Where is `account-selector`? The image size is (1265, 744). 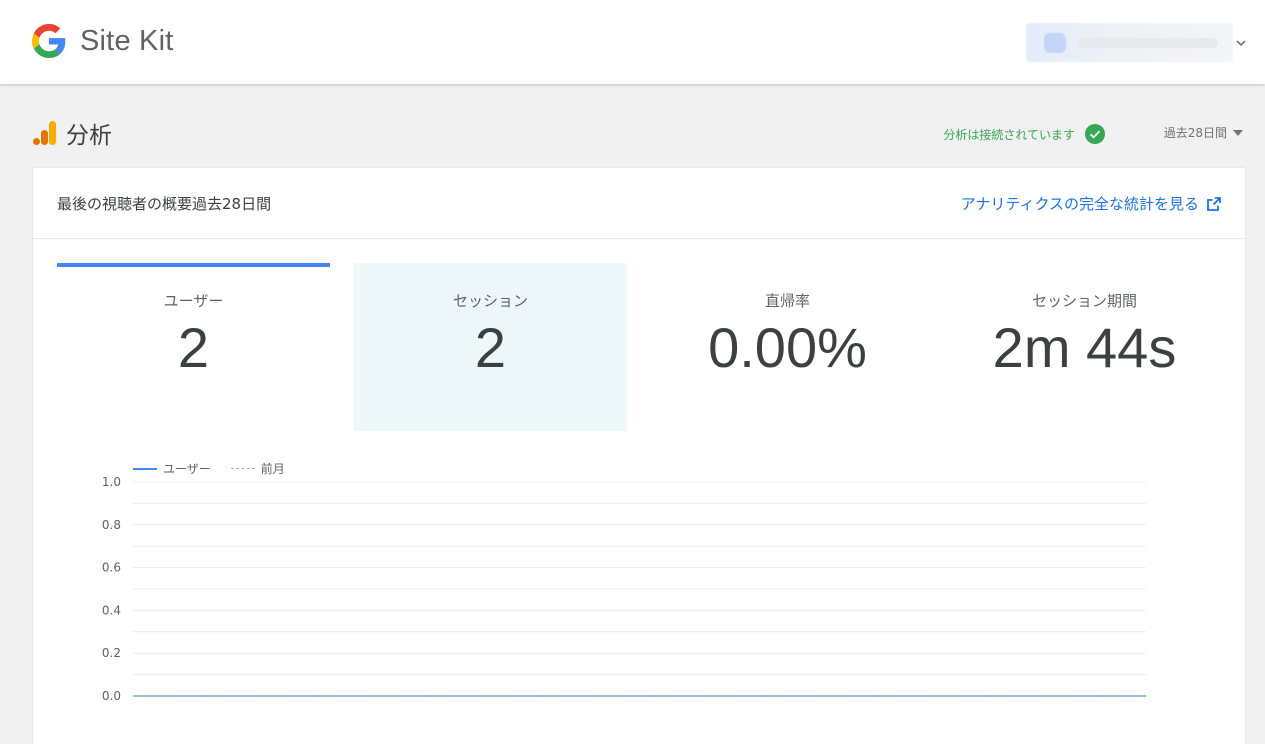
account-selector is located at coordinates (1129, 42).